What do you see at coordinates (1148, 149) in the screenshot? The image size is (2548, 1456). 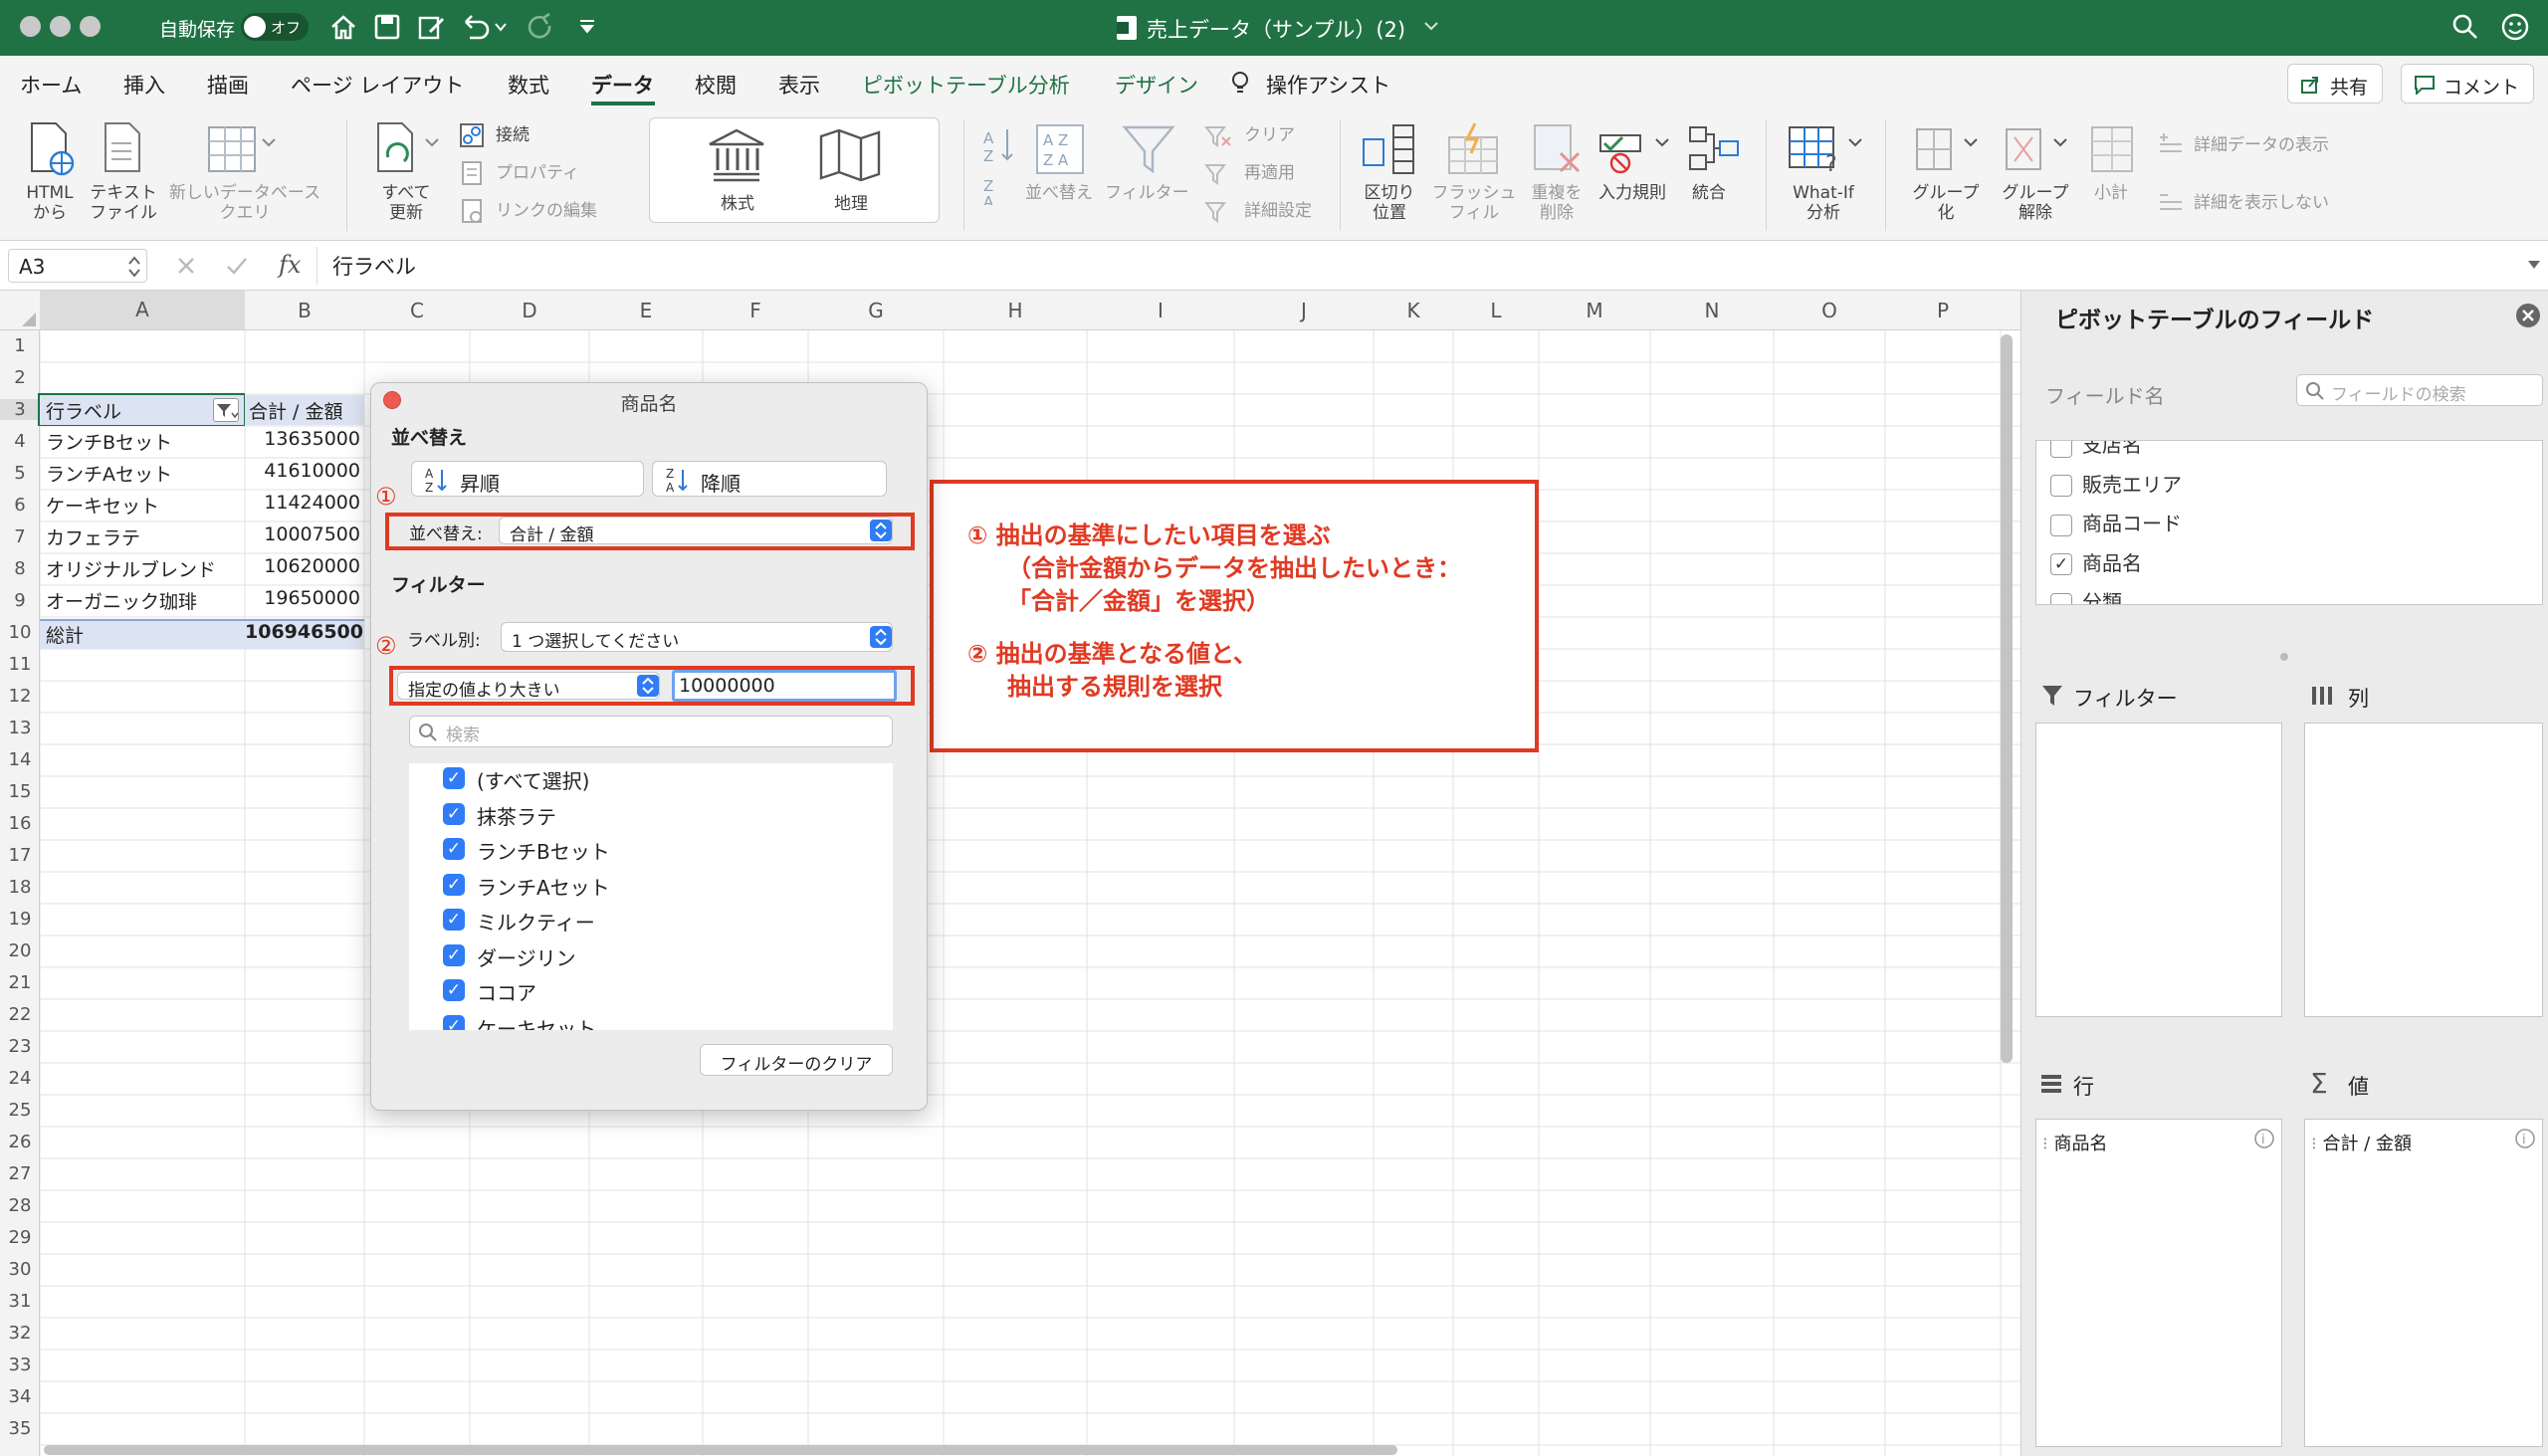 I see `filter-funnel-icon` at bounding box center [1148, 149].